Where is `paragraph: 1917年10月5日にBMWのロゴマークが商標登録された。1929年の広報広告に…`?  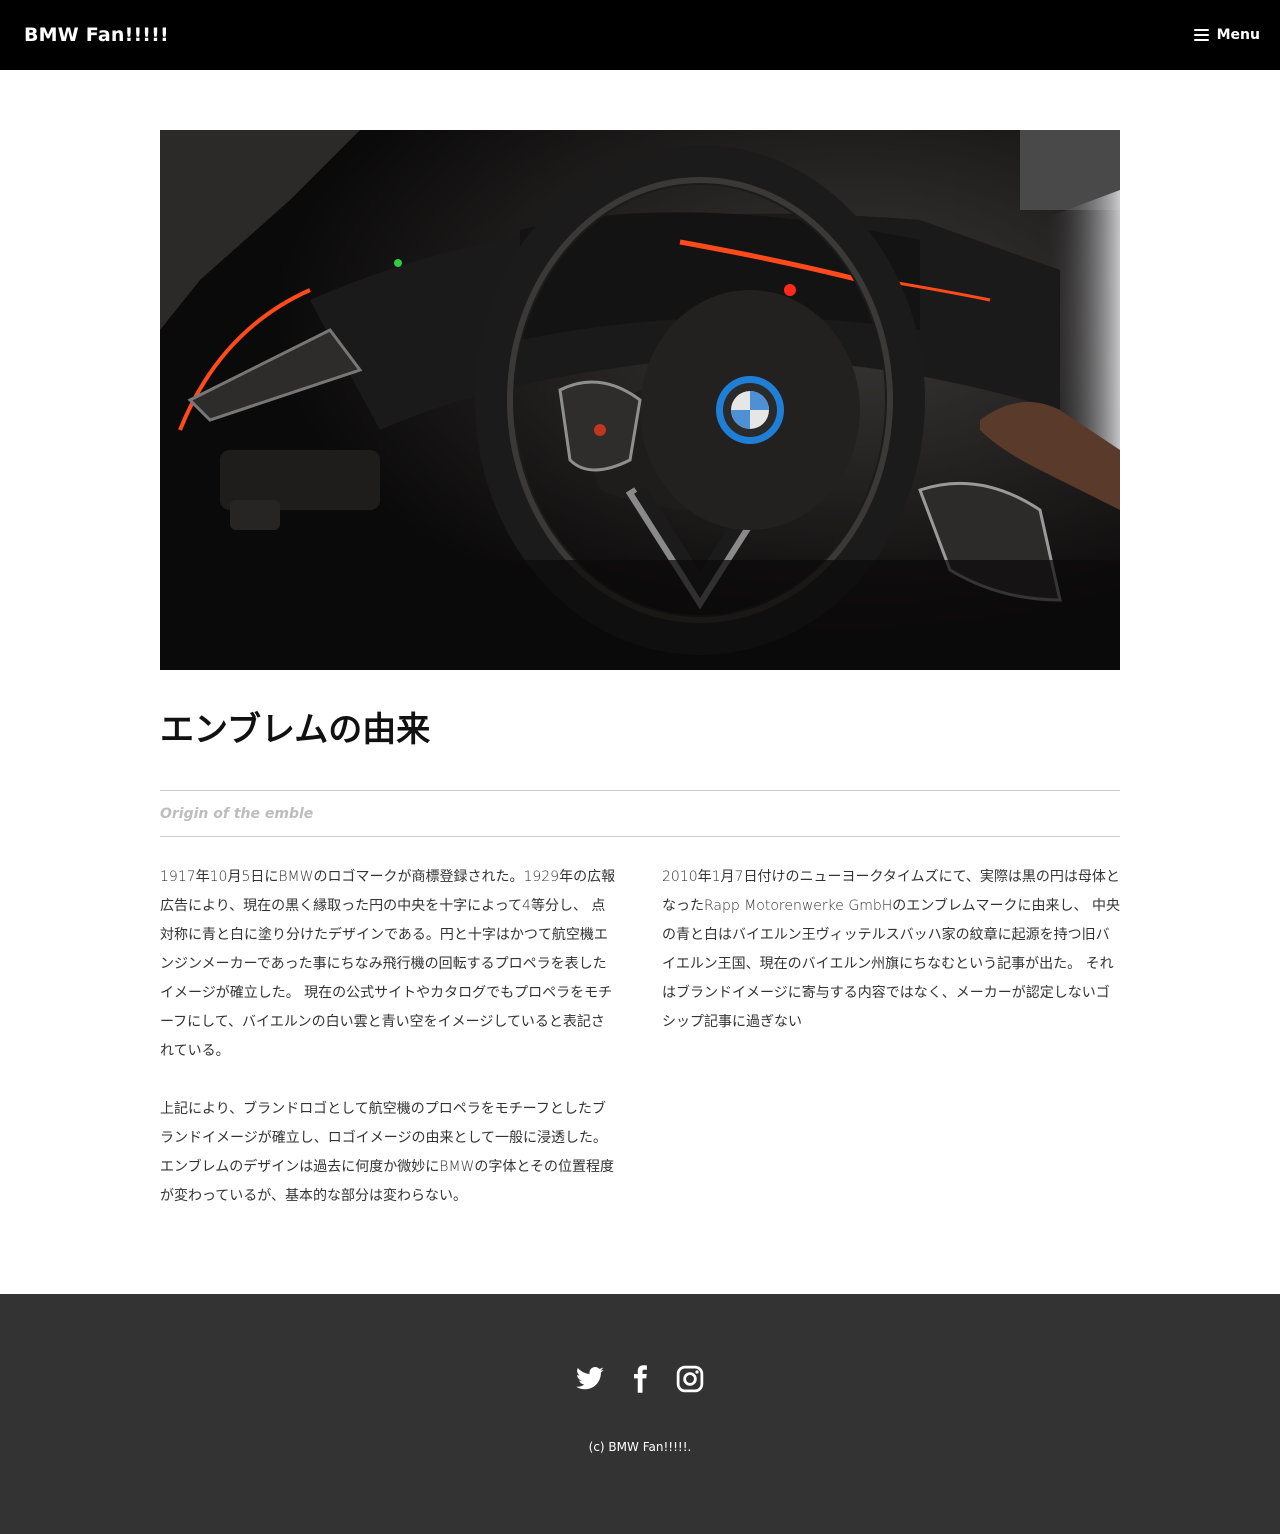
paragraph: 1917年10月5日にBMWのロゴマークが商標登録された。1929年の広報広告に… is located at coordinates (388, 964).